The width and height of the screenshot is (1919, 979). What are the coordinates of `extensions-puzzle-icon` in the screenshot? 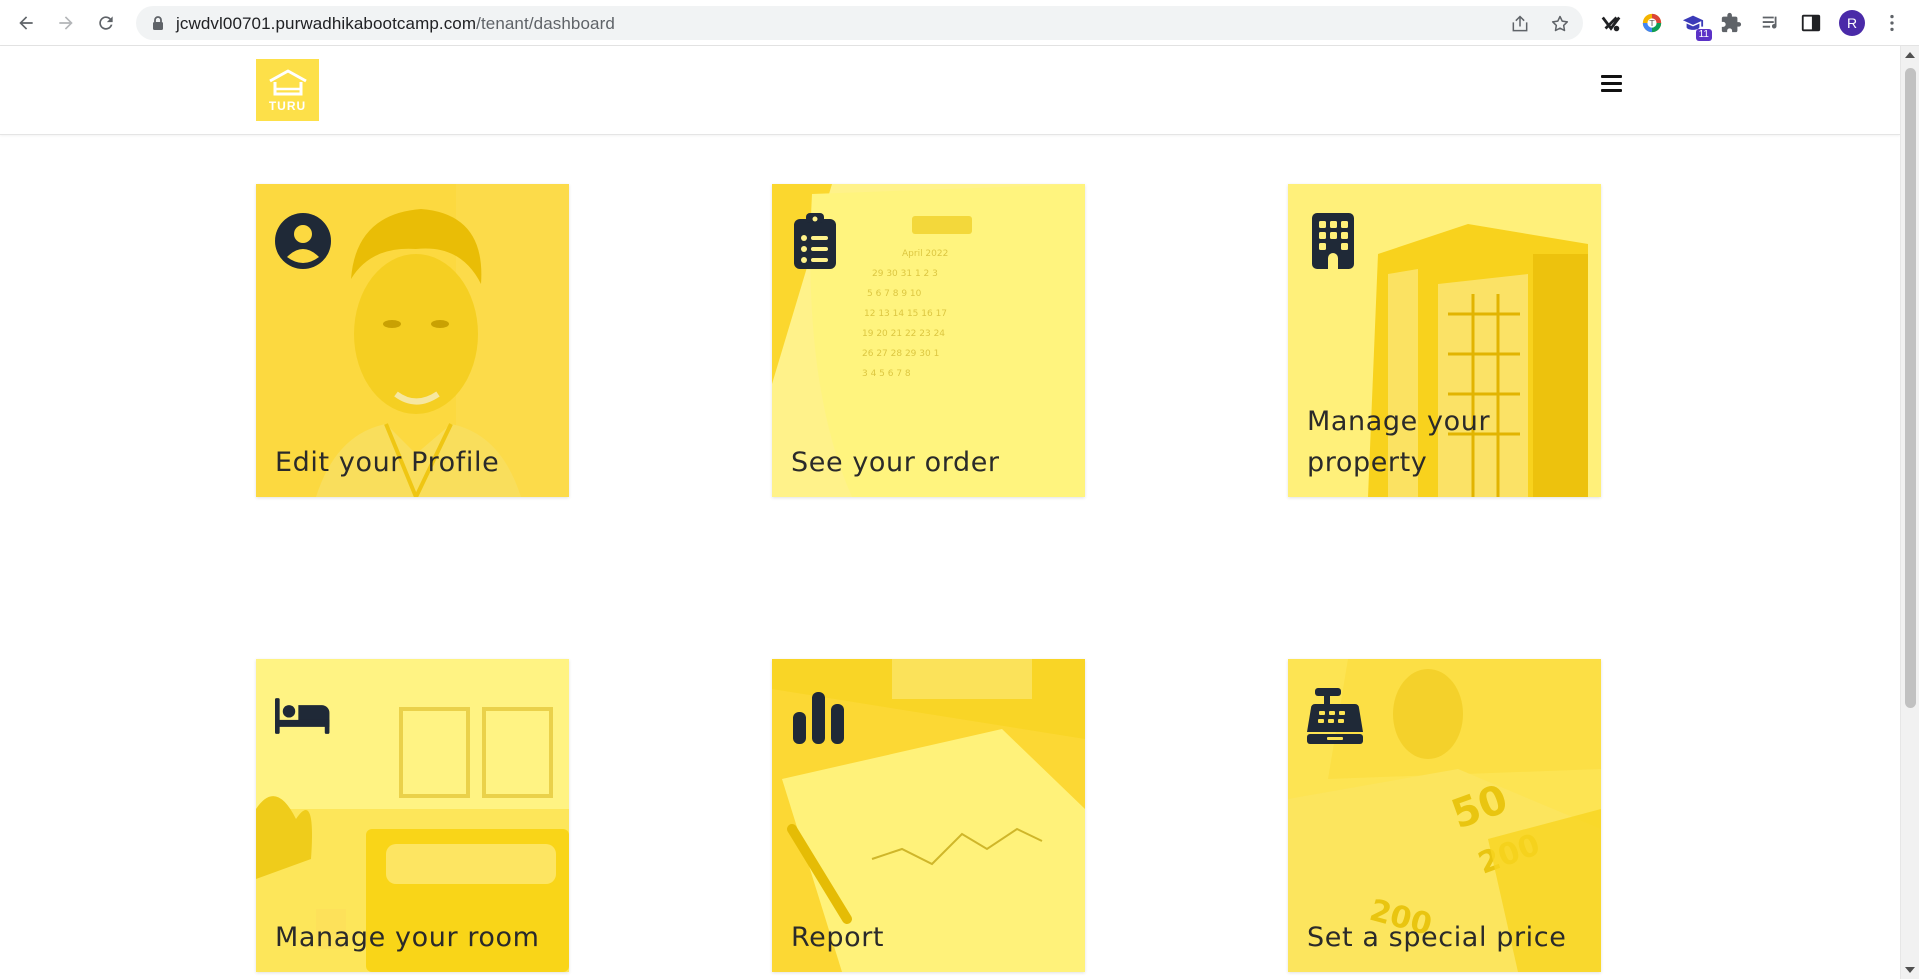 It's located at (1731, 23).